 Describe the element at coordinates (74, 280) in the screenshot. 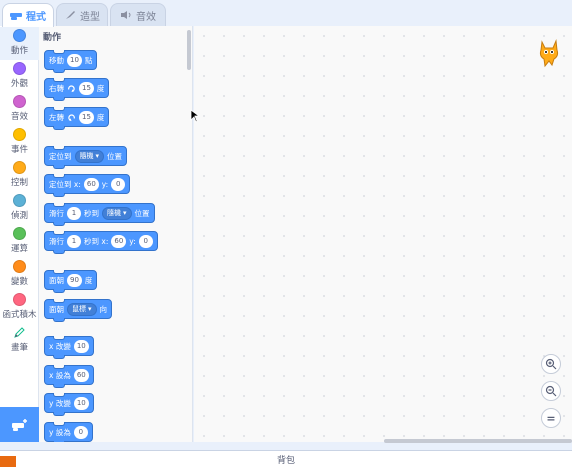

I see `block-input: 90` at that location.